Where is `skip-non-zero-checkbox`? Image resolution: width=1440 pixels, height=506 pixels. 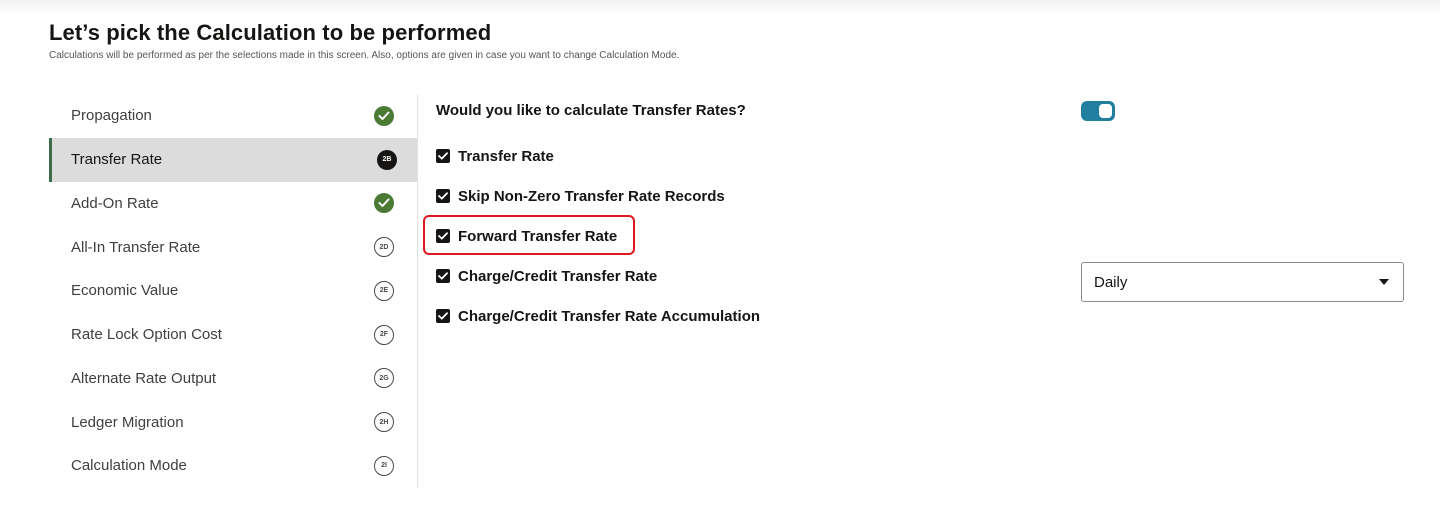
skip-non-zero-checkbox is located at coordinates (443, 196).